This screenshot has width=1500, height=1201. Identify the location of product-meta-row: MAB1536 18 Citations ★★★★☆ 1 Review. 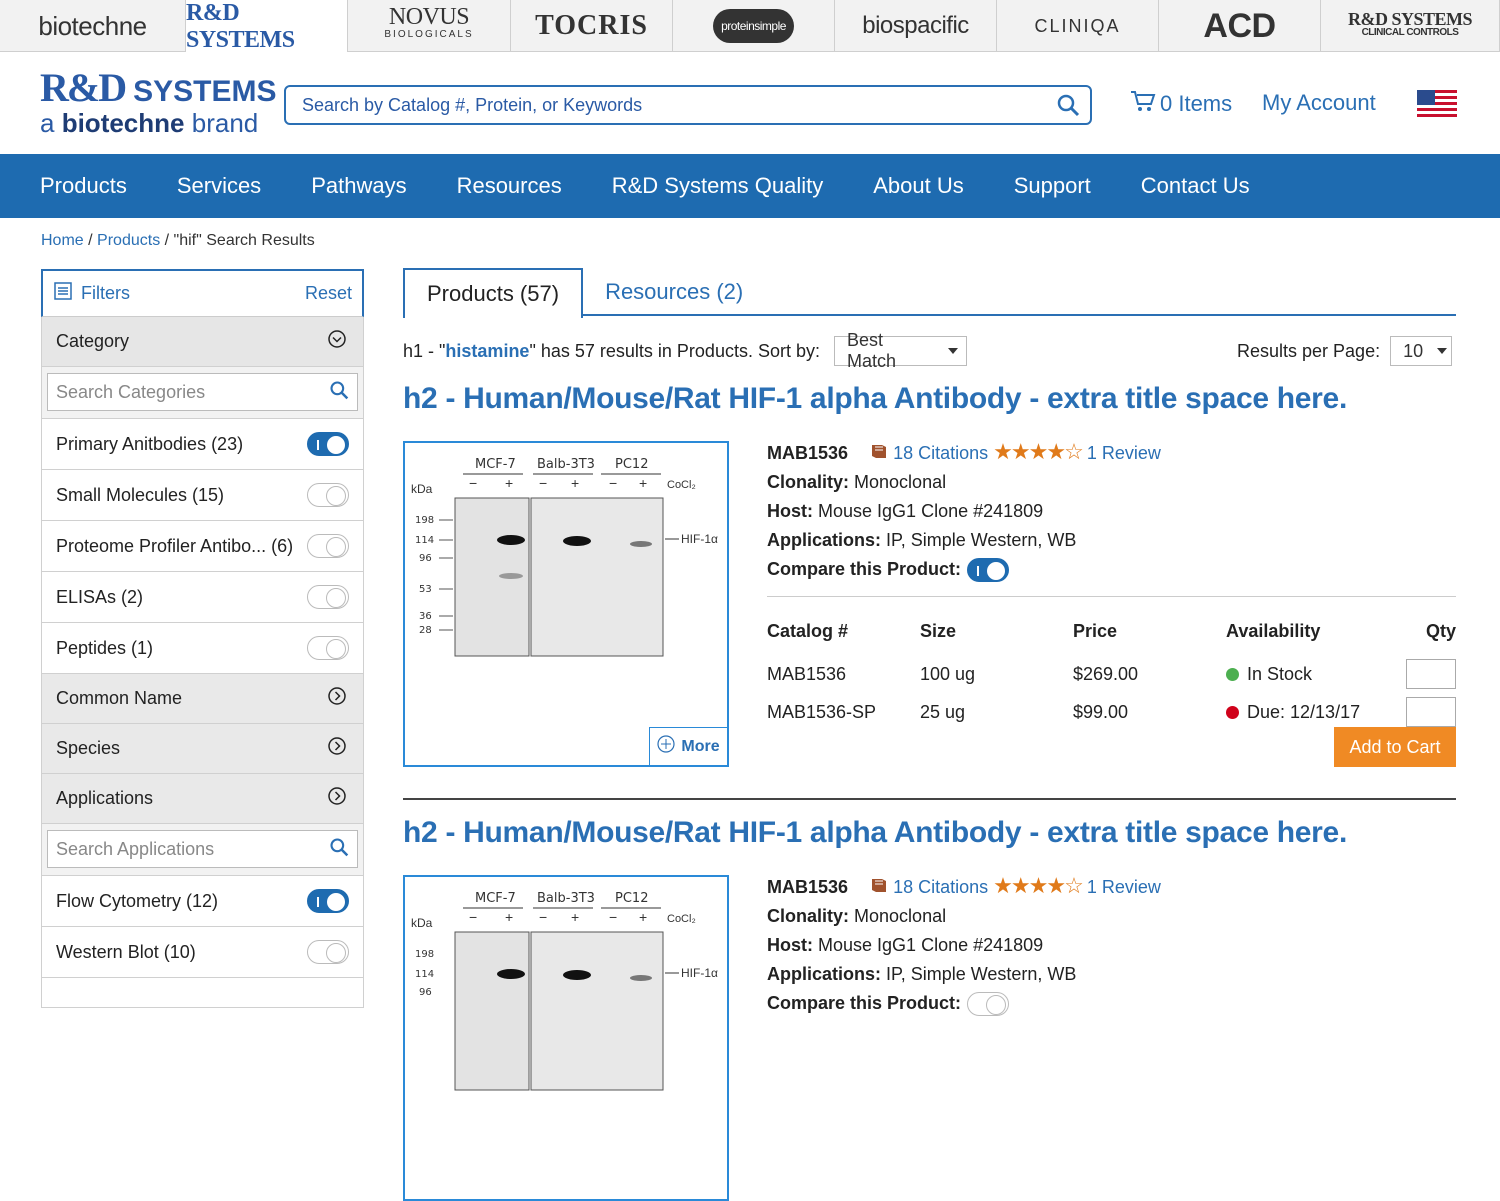
(964, 886).